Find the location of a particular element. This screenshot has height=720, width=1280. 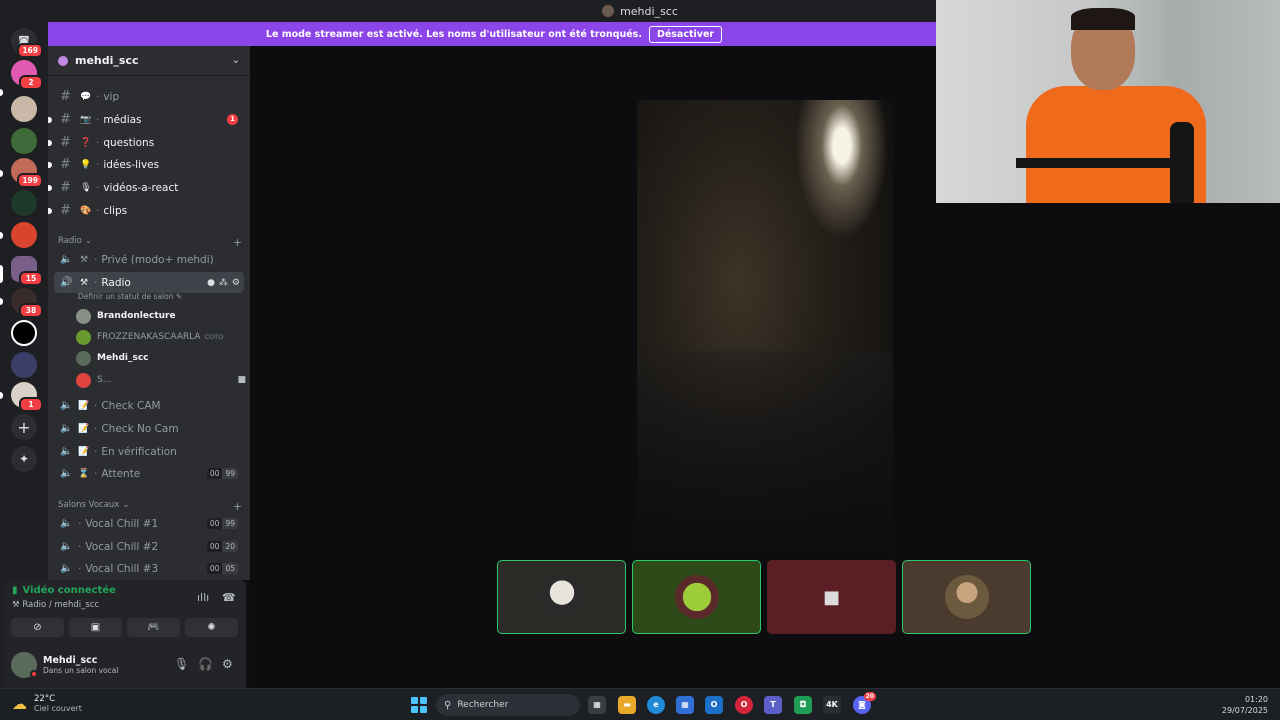

channel-name: Vocal Chill #1 is located at coordinates (122, 523).